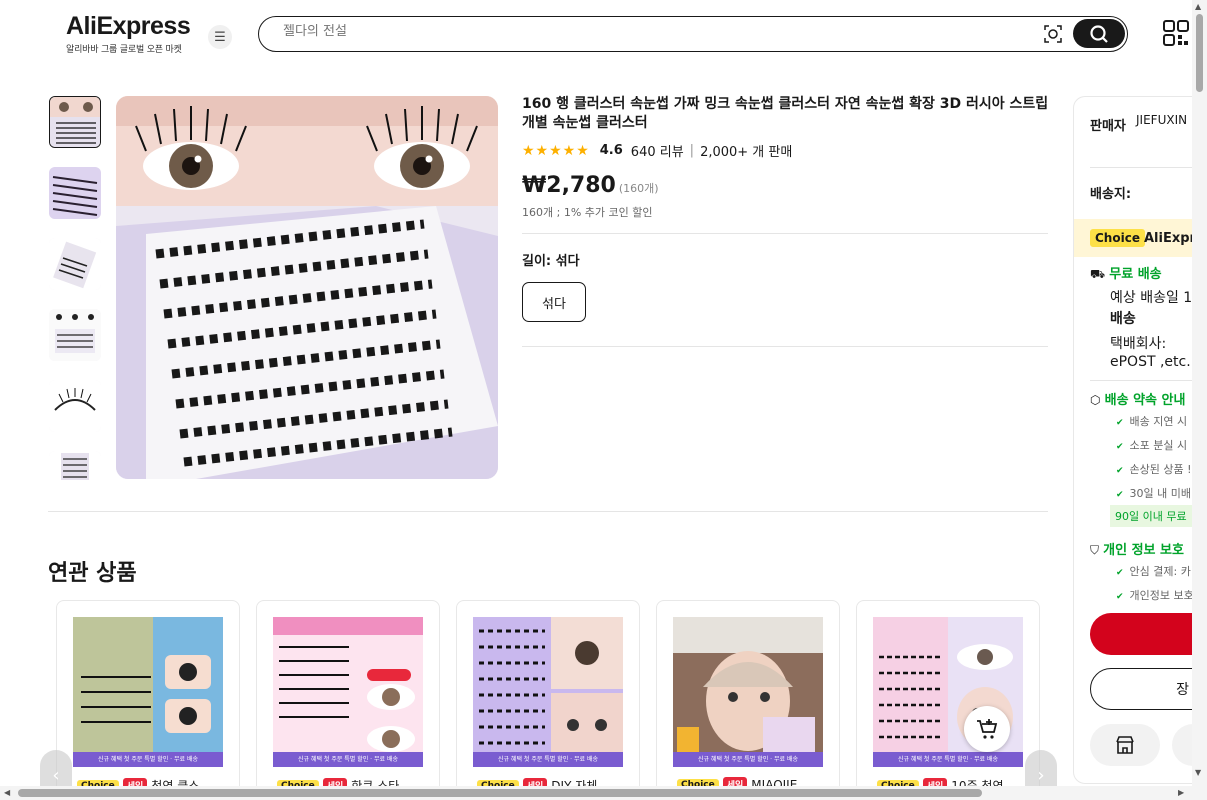  I want to click on privacy-item: 개인정보 보호, so click(1155, 595).